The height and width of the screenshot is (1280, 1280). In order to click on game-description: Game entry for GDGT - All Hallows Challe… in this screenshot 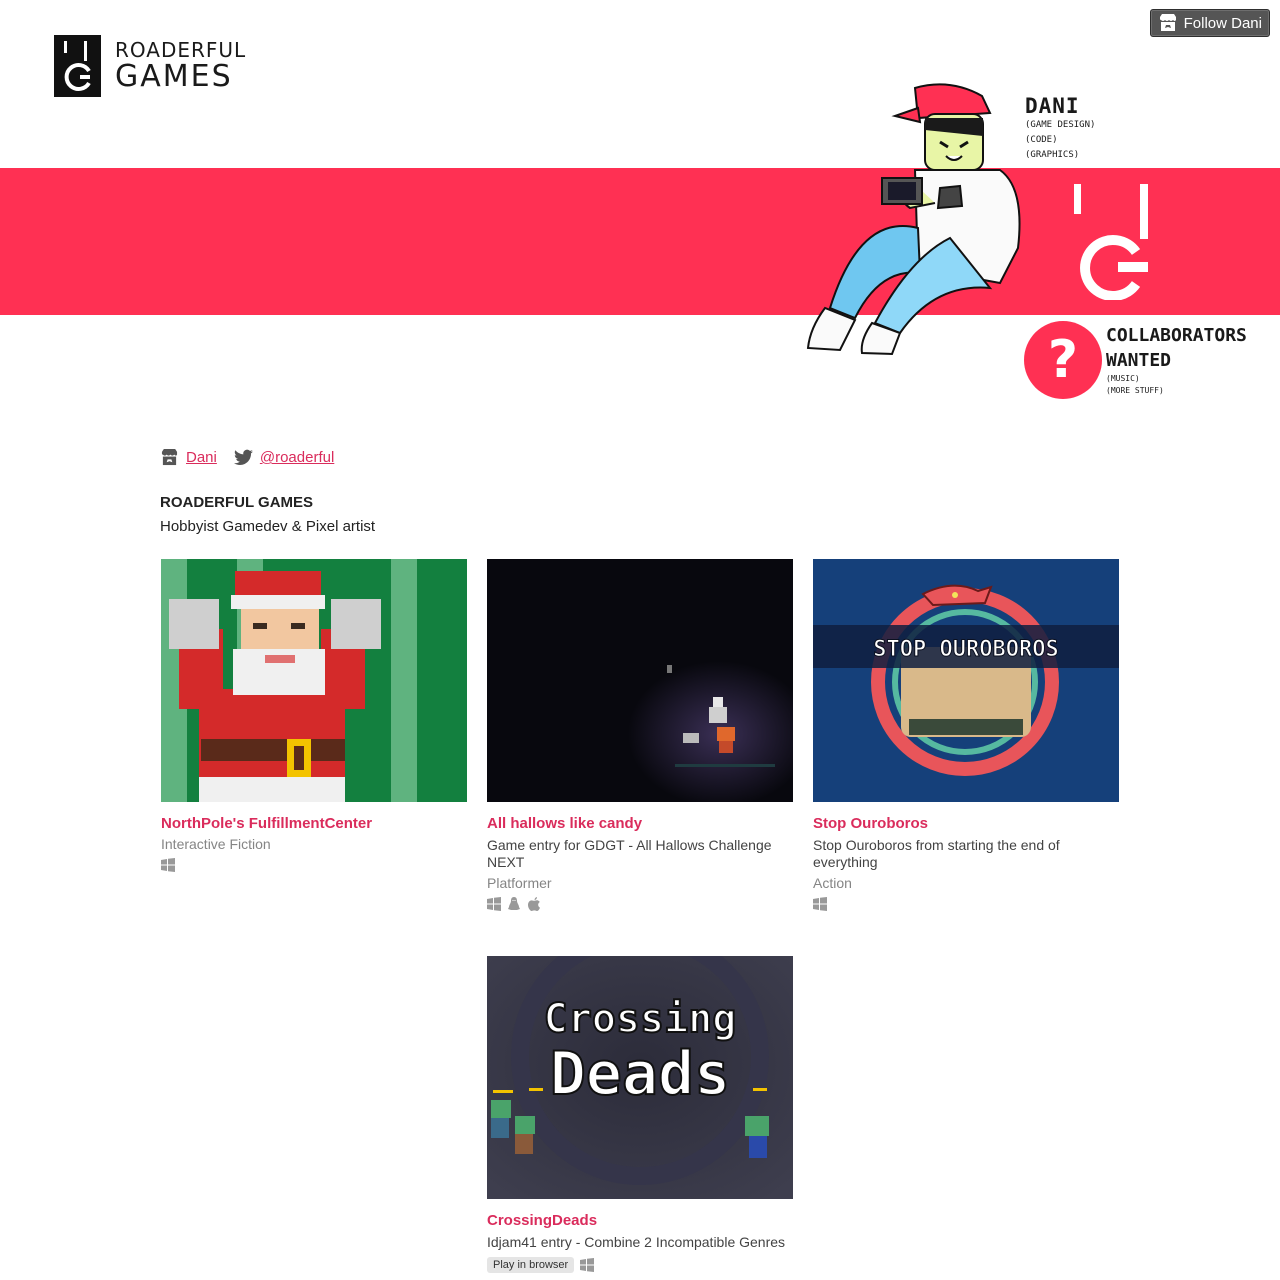, I will do `click(629, 853)`.